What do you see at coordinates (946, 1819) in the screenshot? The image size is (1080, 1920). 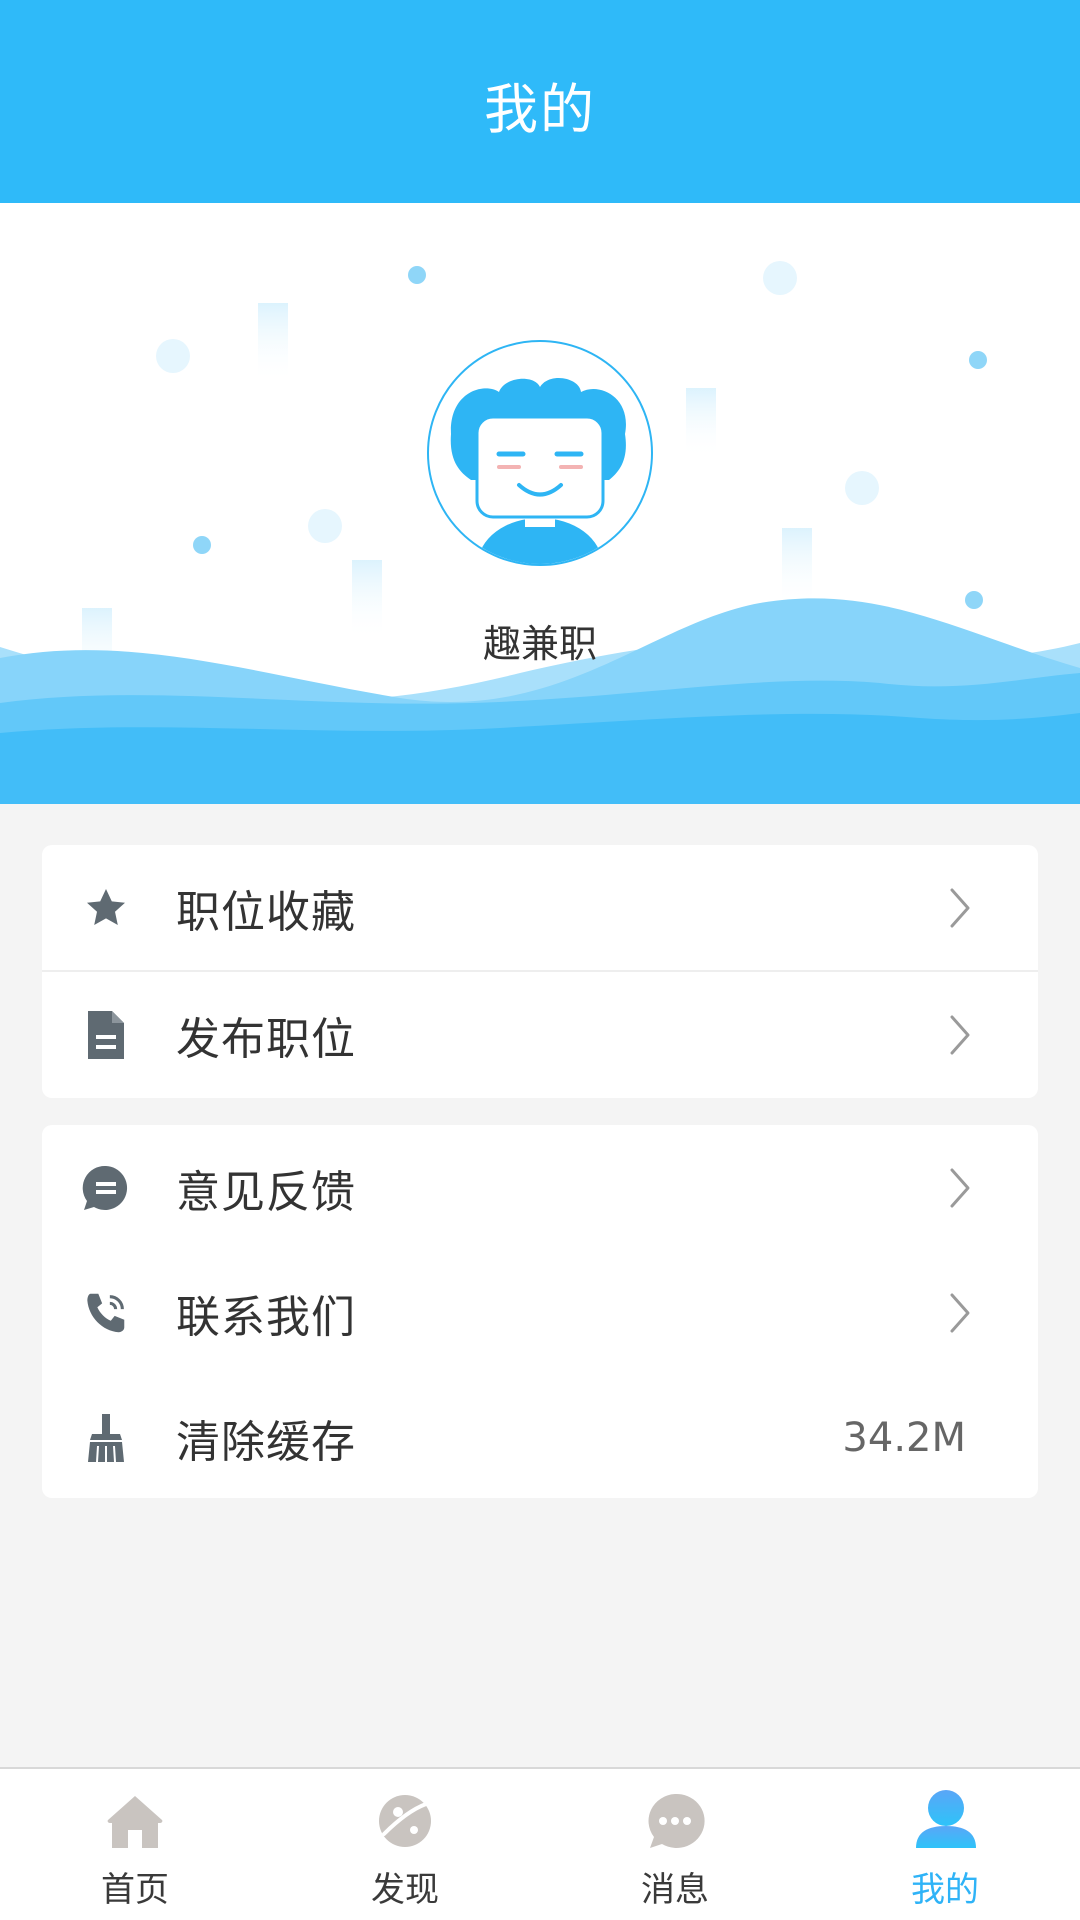 I see `user-icon` at bounding box center [946, 1819].